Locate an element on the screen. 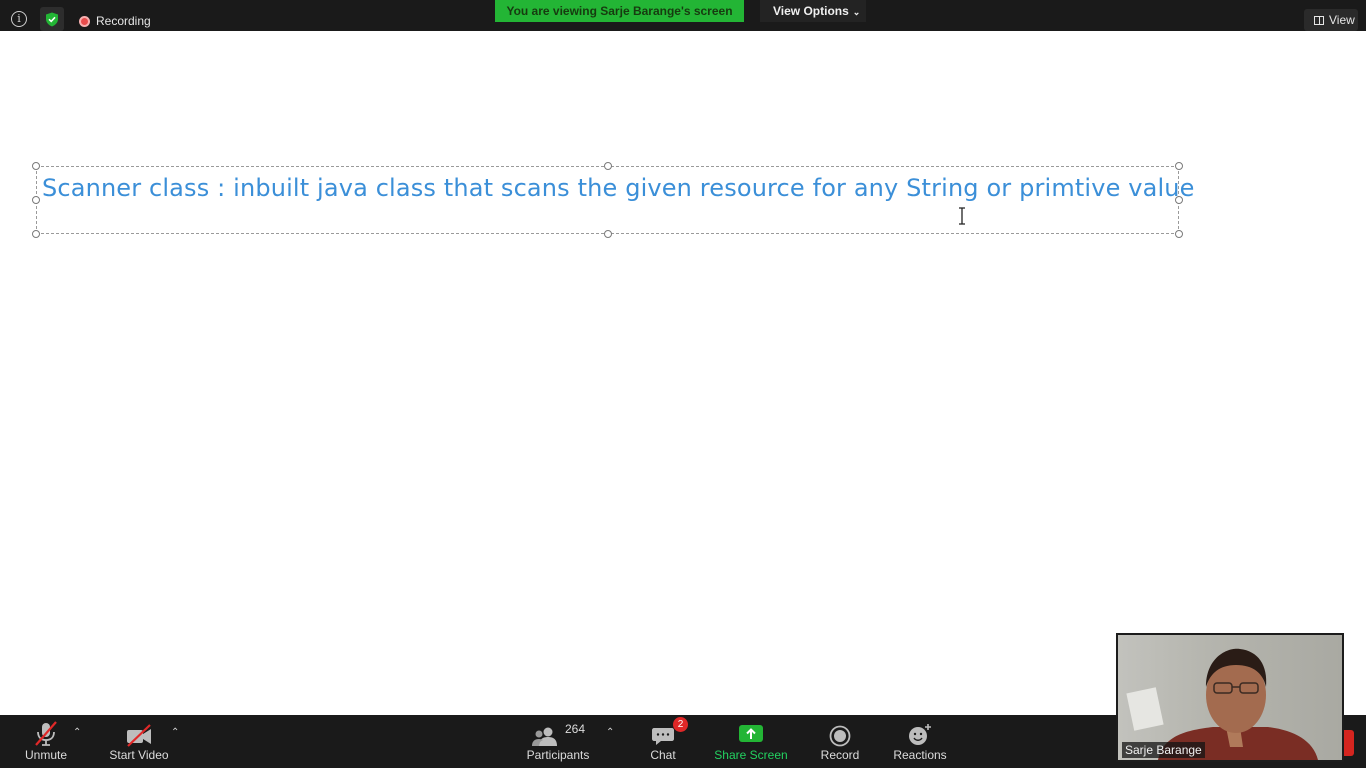 This screenshot has width=1366, height=768. gallery-grid-icon is located at coordinates (1319, 20).